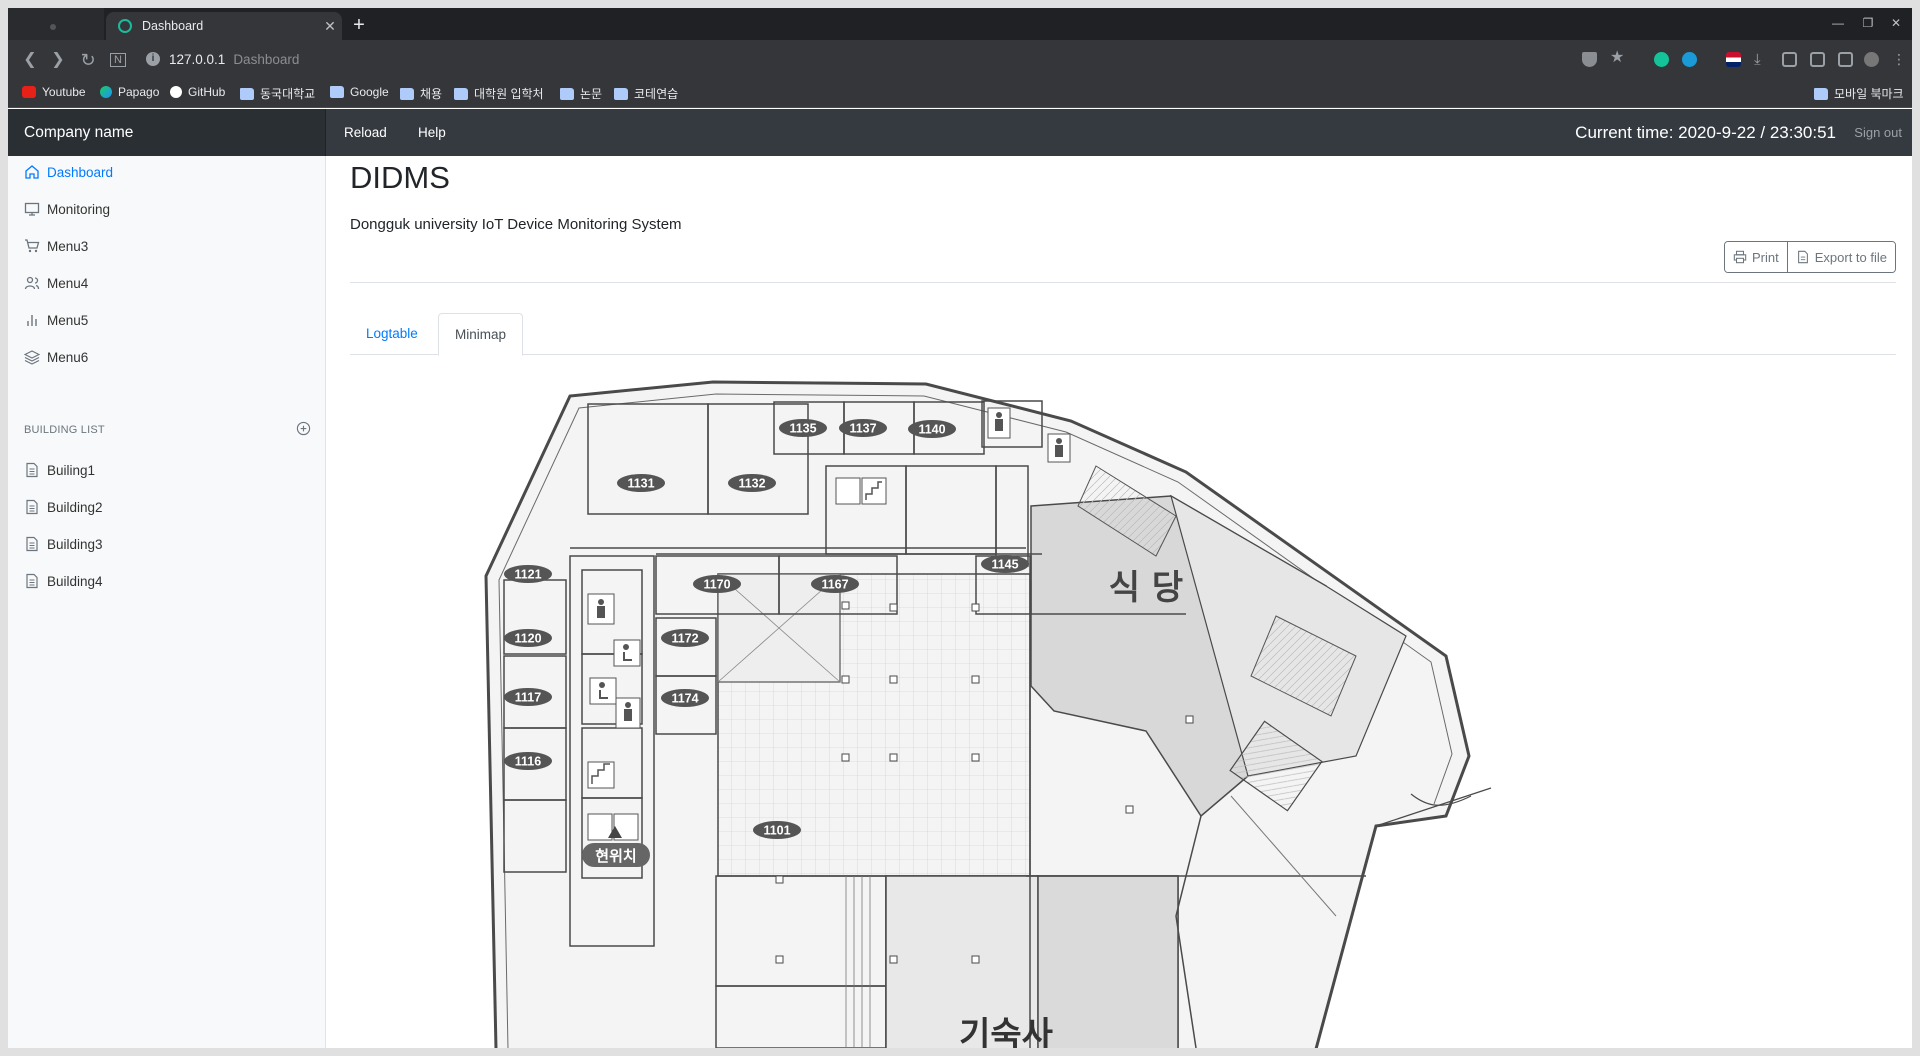 This screenshot has width=1920, height=1056. I want to click on grammarly-icon, so click(1661, 59).